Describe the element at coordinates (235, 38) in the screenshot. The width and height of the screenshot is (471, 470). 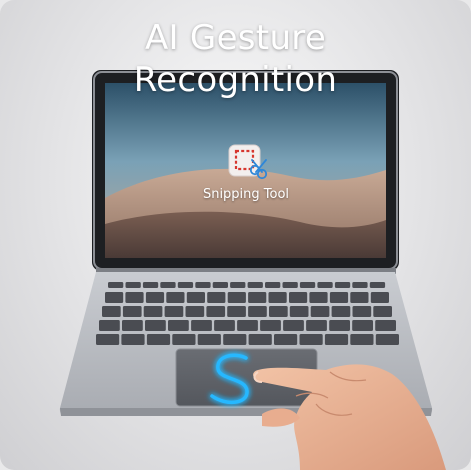
I see `headline-line-1: AI Gesture` at that location.